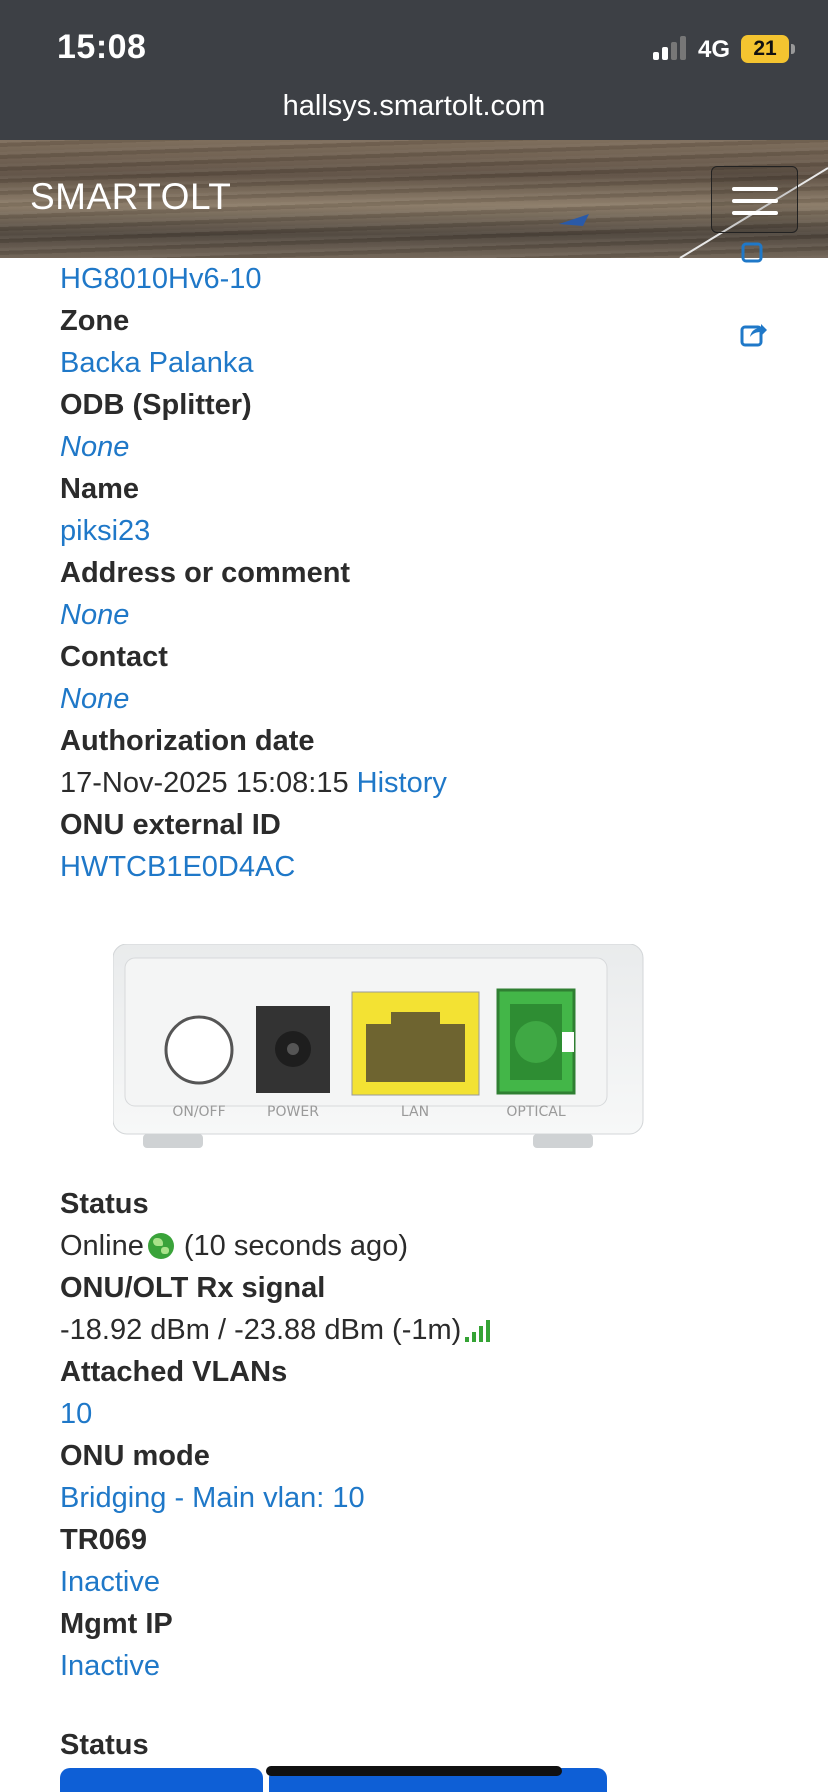 Image resolution: width=828 pixels, height=1792 pixels. Describe the element at coordinates (754, 250) in the screenshot. I see `edit-onu-type-icon` at that location.